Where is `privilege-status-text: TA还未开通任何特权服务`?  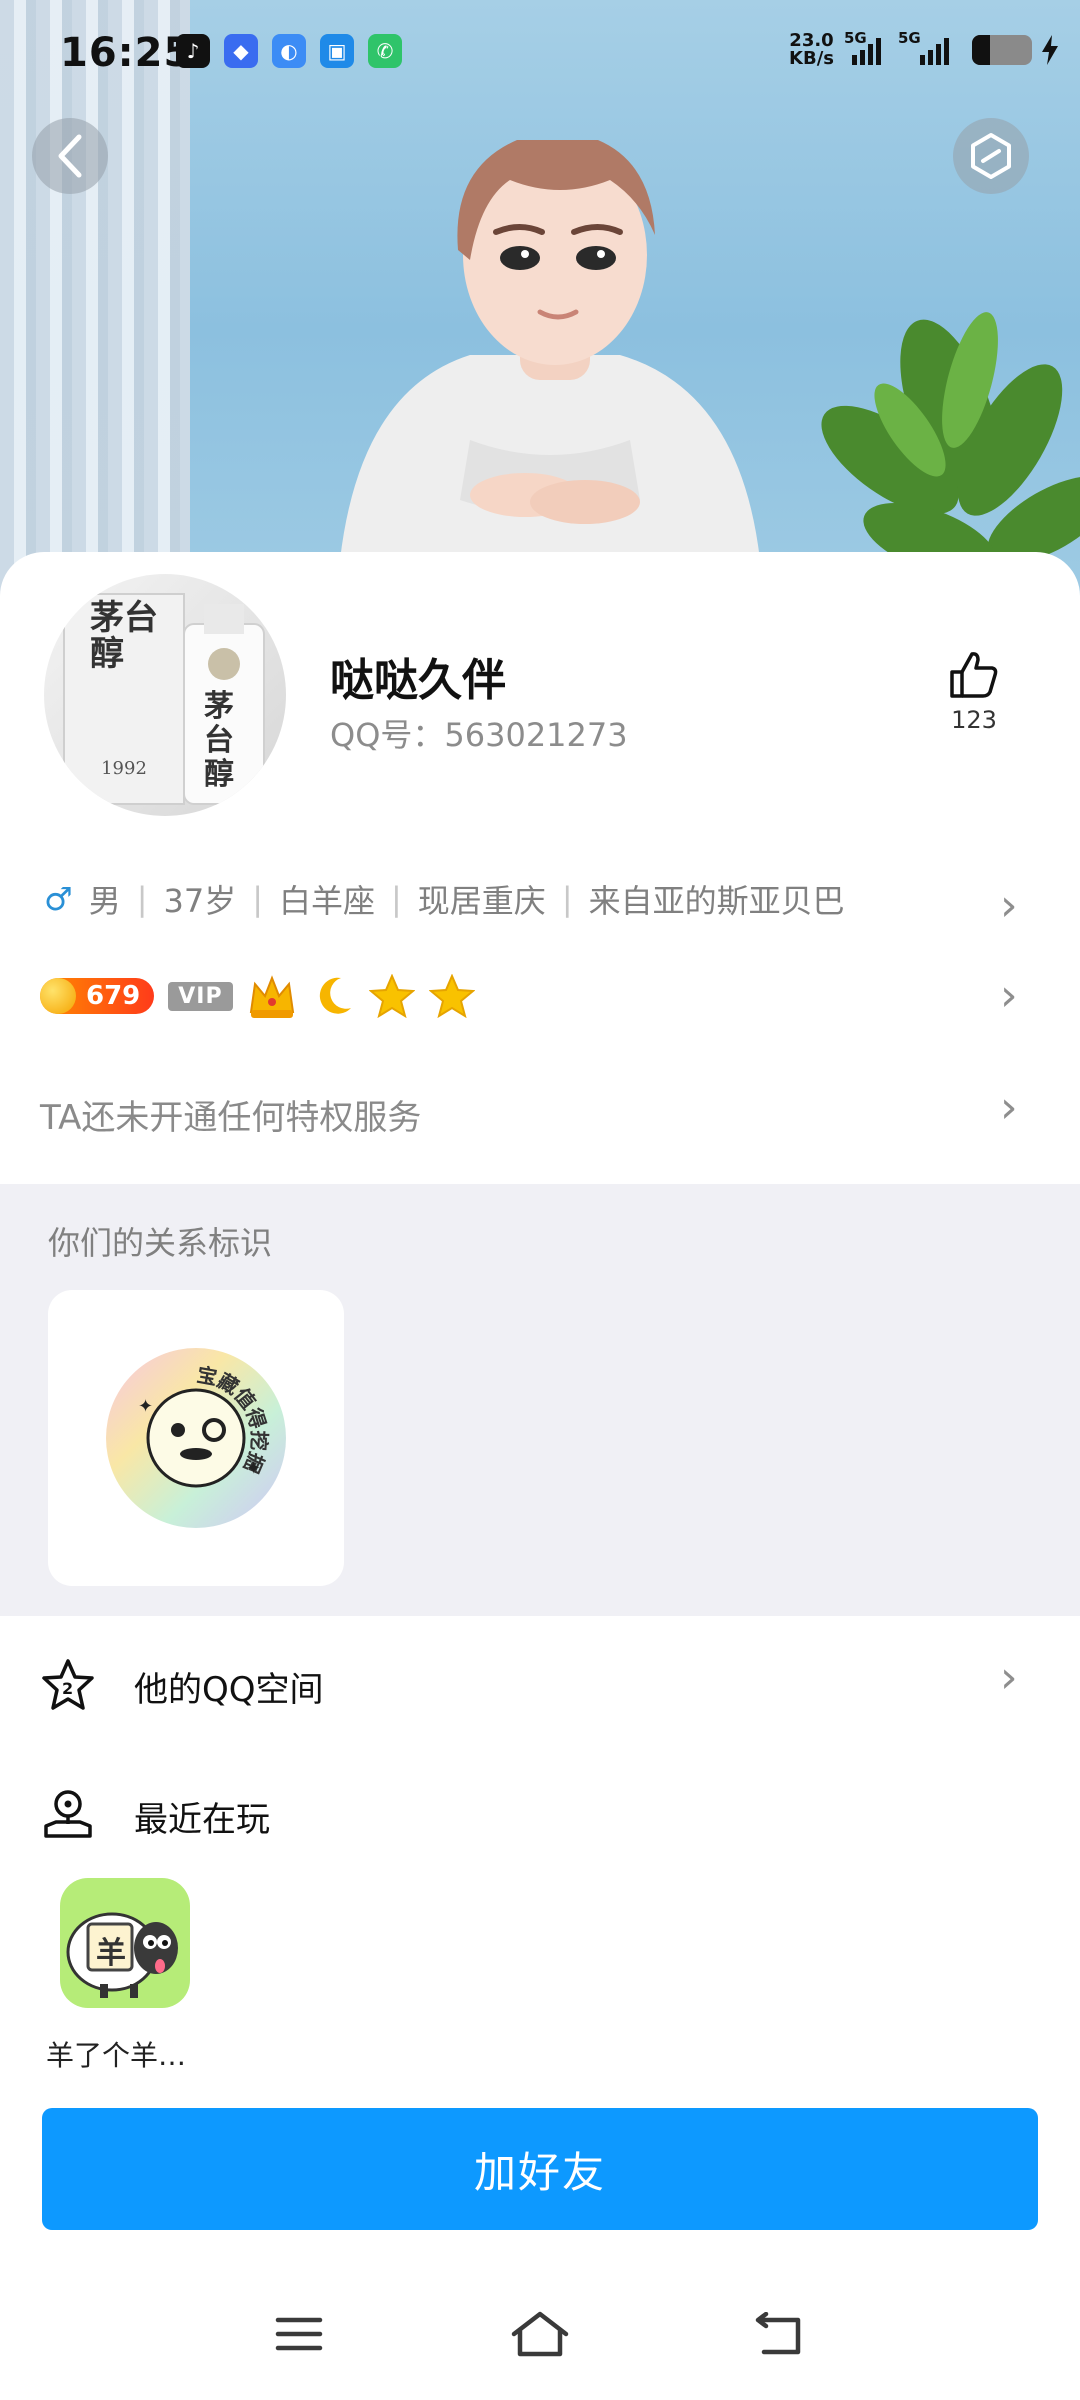
privilege-status-text: TA还未开通任何特权服务 is located at coordinates (230, 1114).